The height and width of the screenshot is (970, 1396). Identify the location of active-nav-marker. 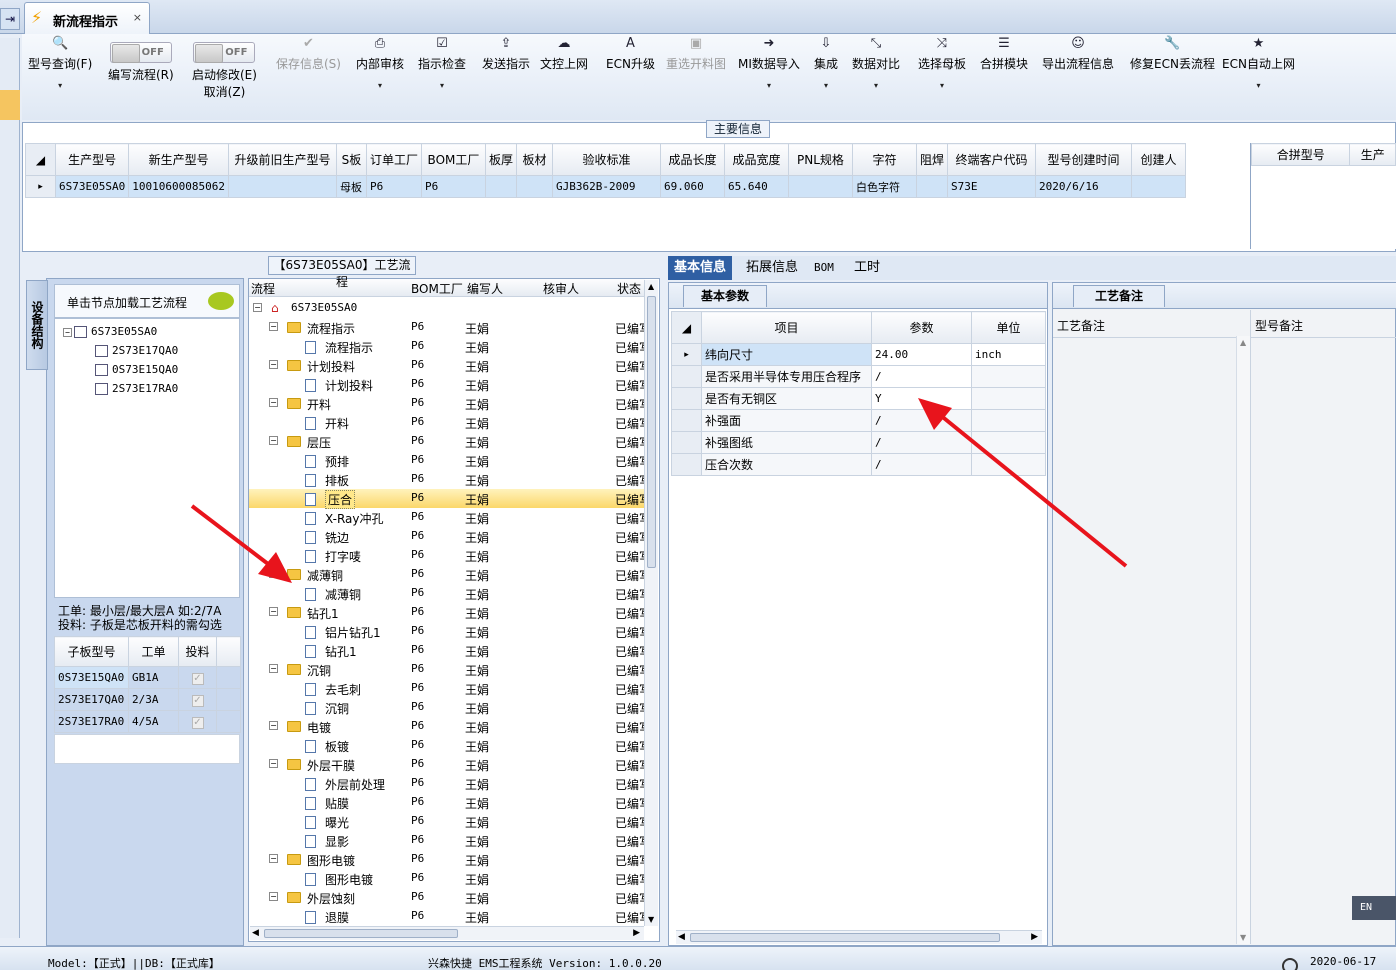
(10, 105).